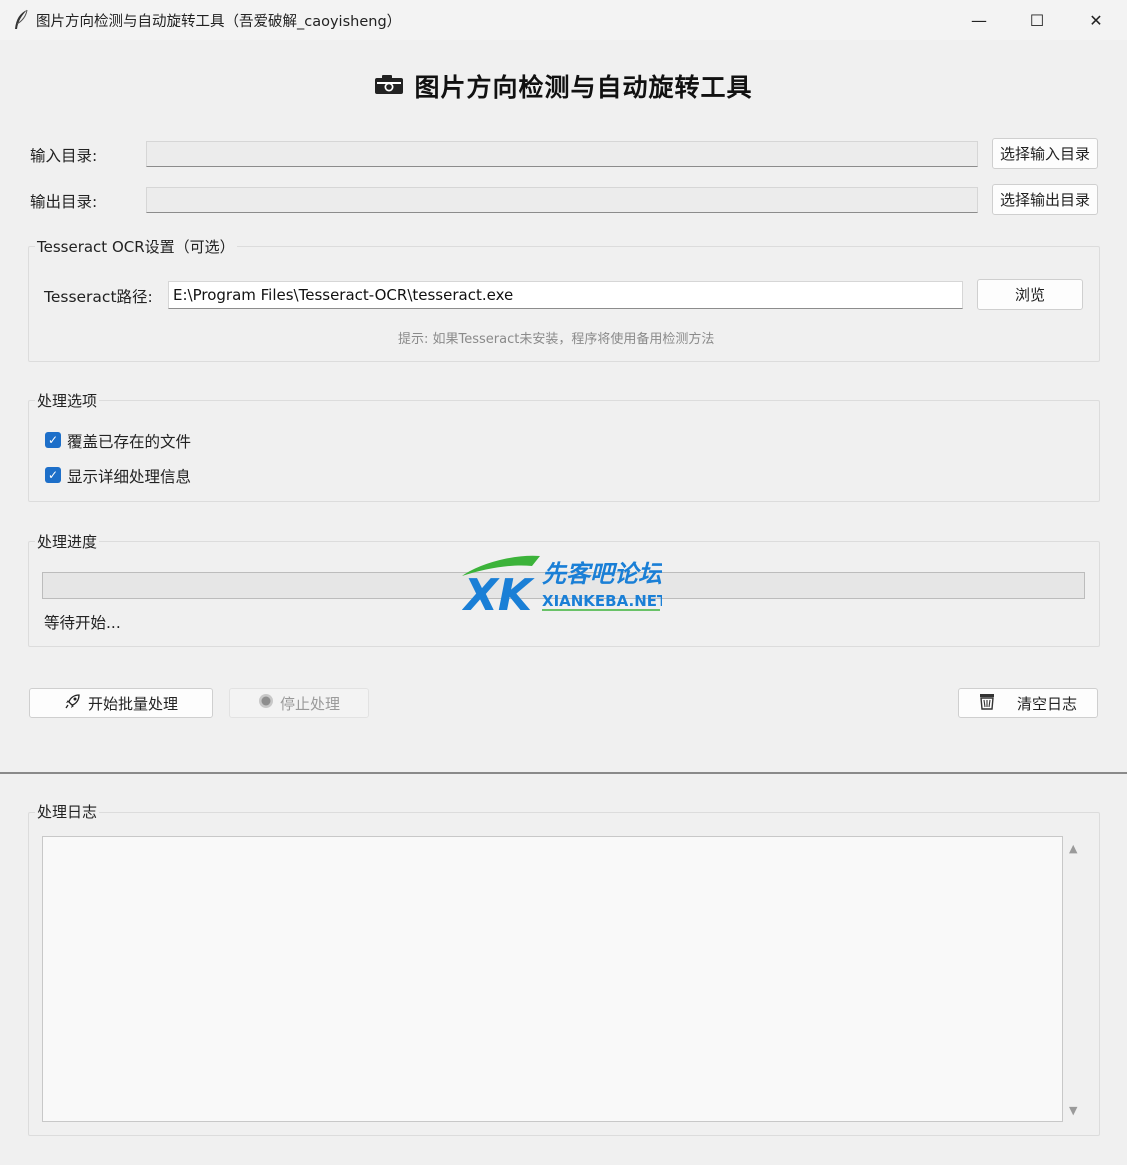  I want to click on watermark-logo: XK 先客吧论坛 XIANKEBA.NET, so click(564, 586).